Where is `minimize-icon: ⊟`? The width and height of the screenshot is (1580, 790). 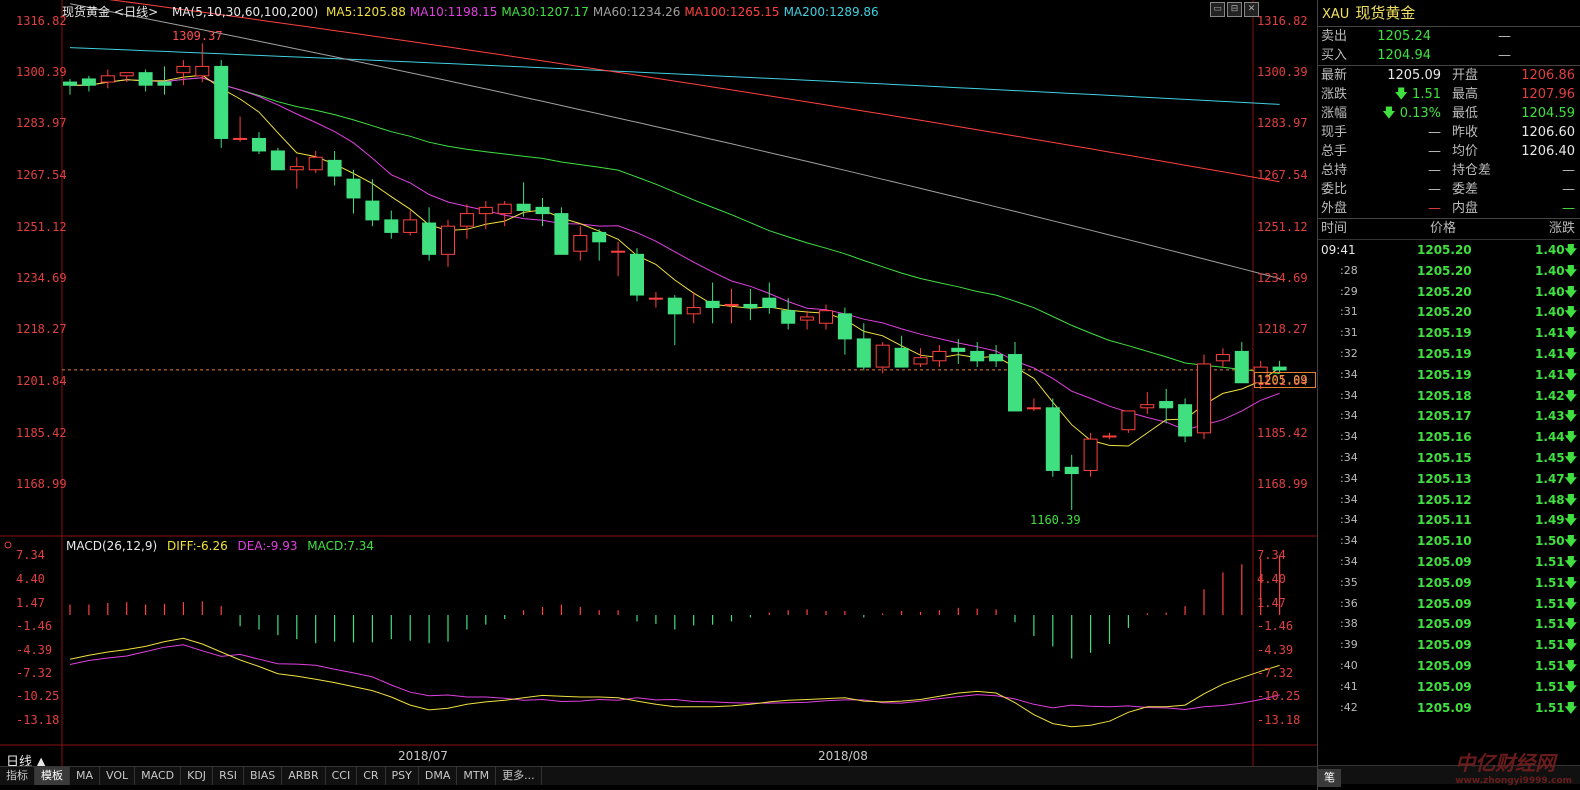 minimize-icon: ⊟ is located at coordinates (1234, 9).